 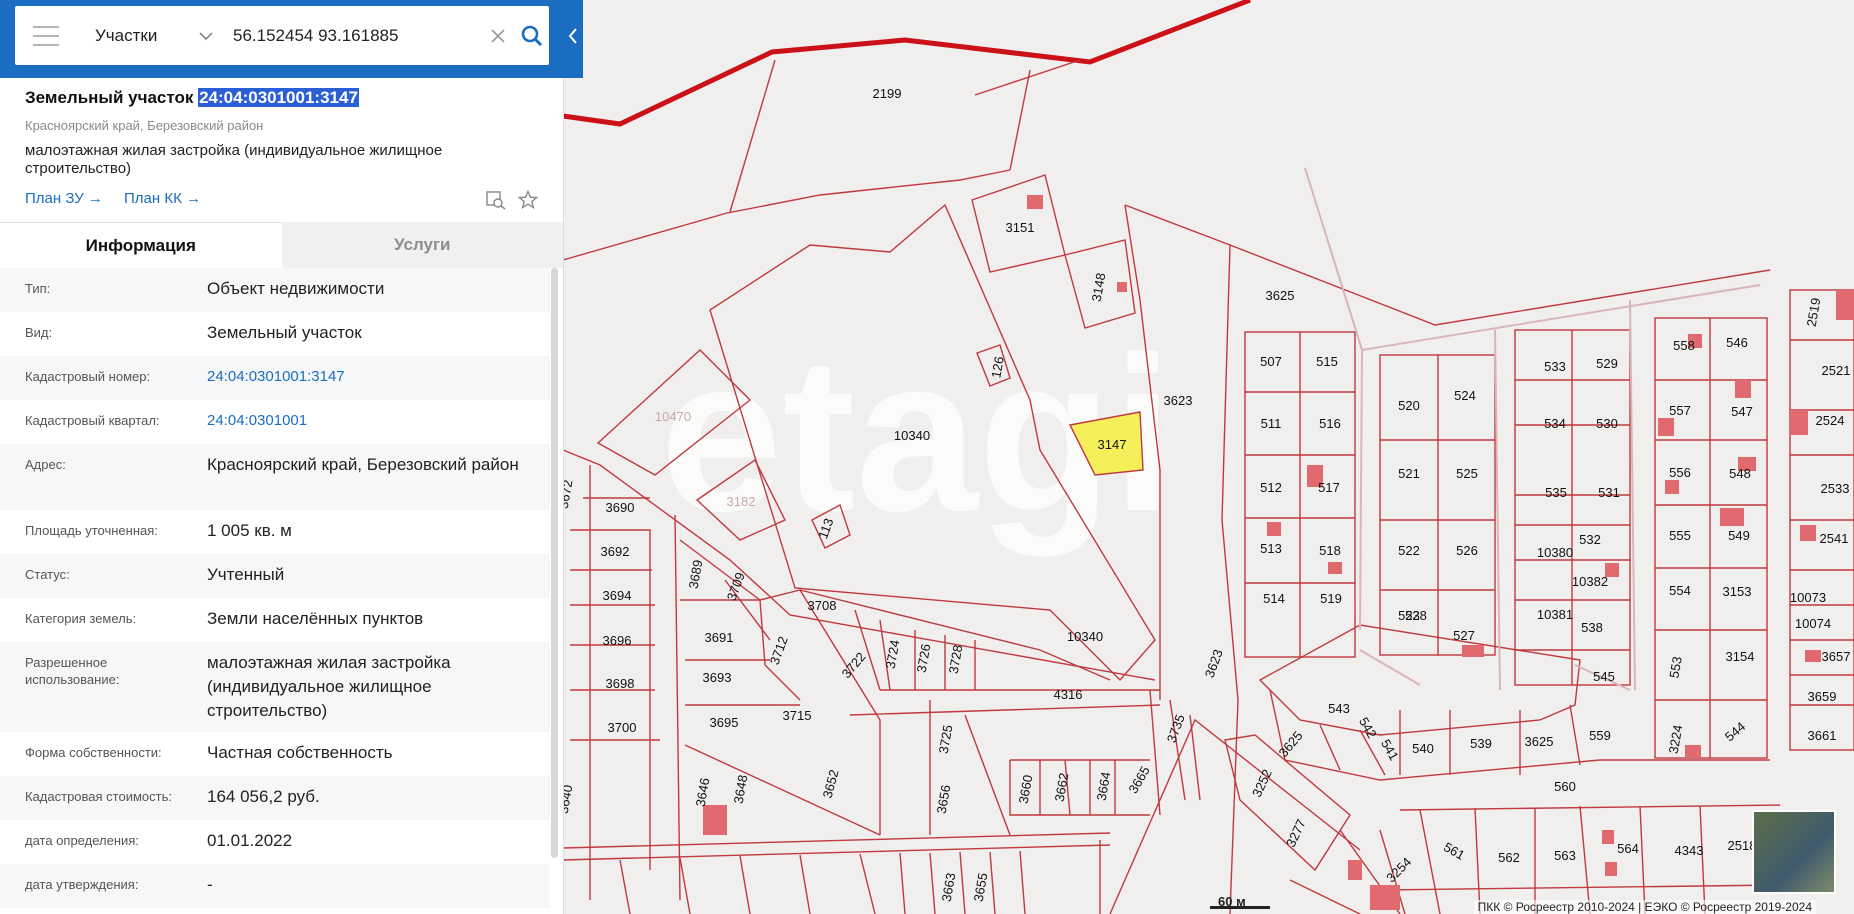 What do you see at coordinates (1556, 492) in the screenshot?
I see `parcel-label: 535` at bounding box center [1556, 492].